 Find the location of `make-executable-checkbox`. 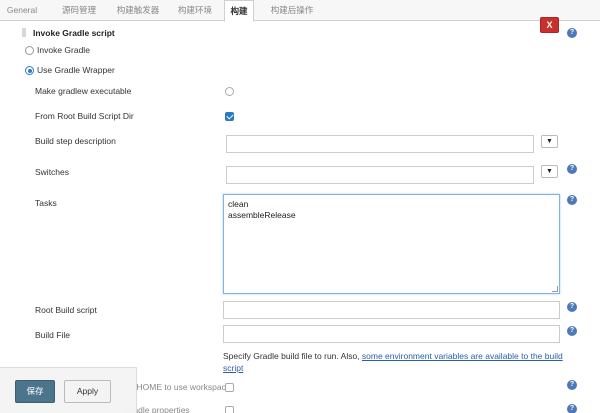

make-executable-checkbox is located at coordinates (229, 91).